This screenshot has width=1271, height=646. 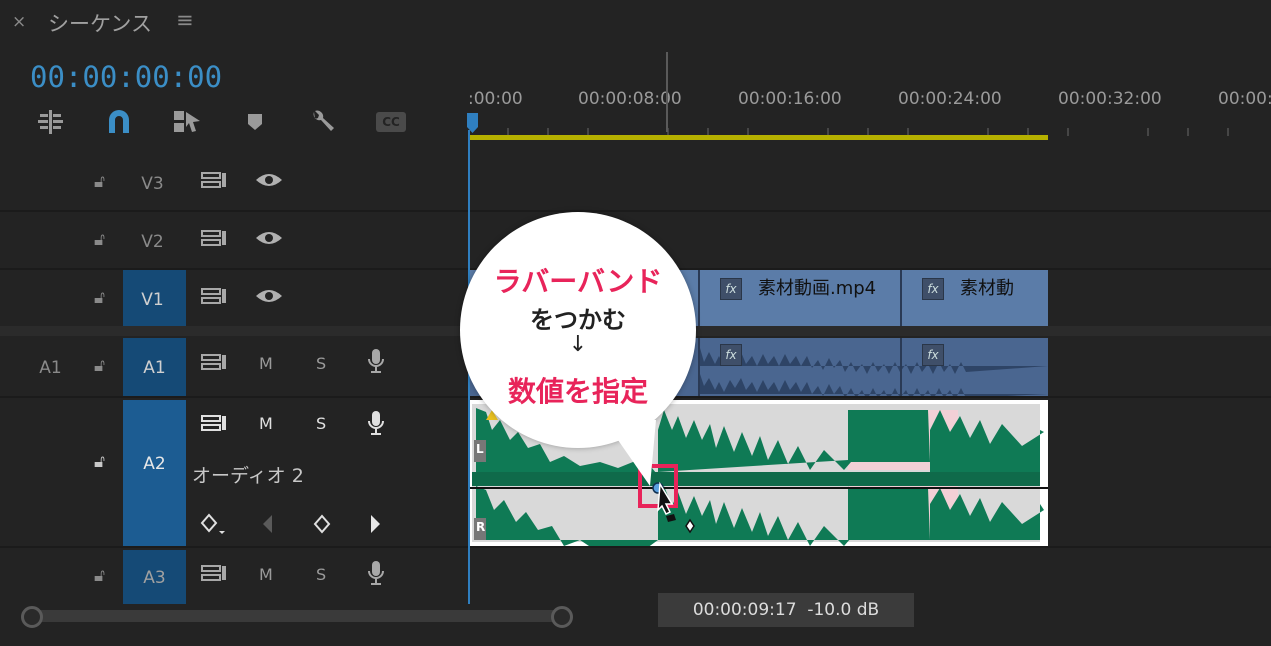 What do you see at coordinates (154, 578) in the screenshot?
I see `track-label-a3: A3` at bounding box center [154, 578].